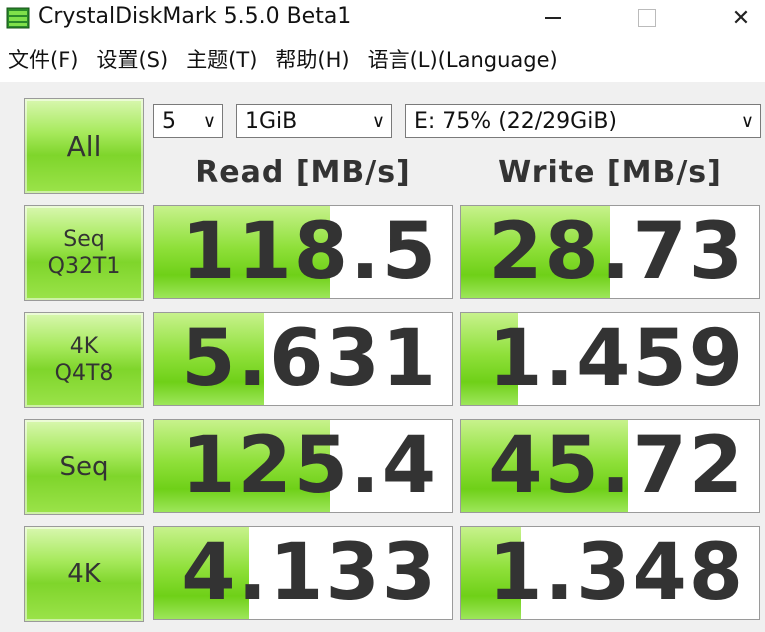  I want to click on write-result-4k: 1.348, so click(610, 573).